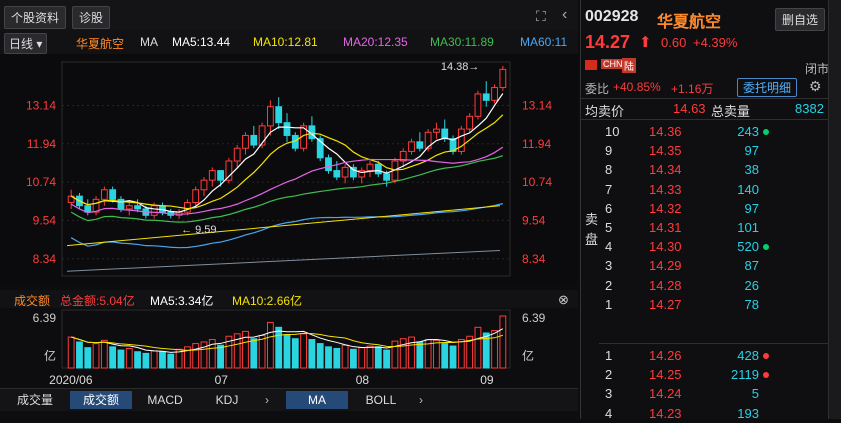  I want to click on ma5-value: MA5:13.44, so click(201, 42).